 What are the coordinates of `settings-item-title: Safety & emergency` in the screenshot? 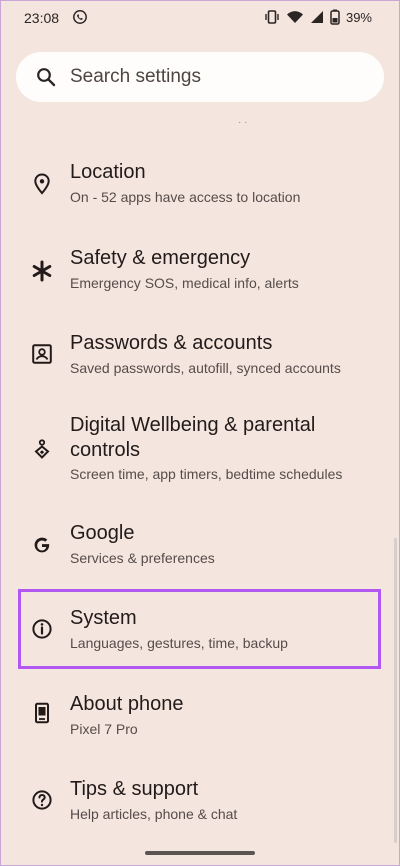 It's located at (160, 258).